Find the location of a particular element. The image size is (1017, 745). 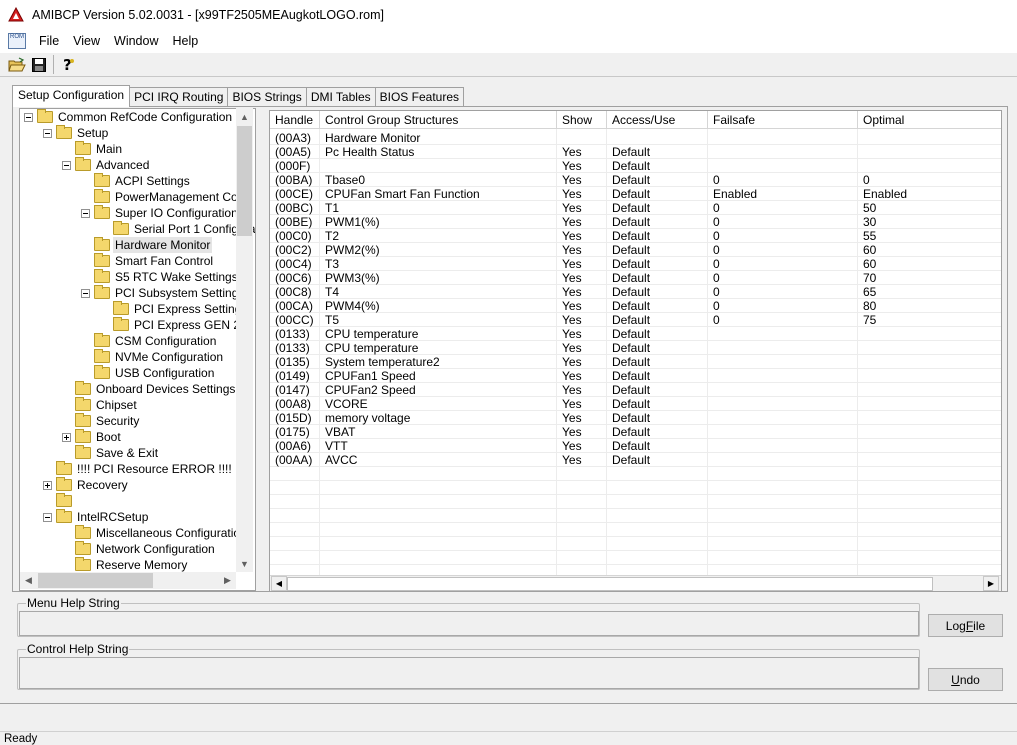

grid-cell: 80 is located at coordinates (929, 306).